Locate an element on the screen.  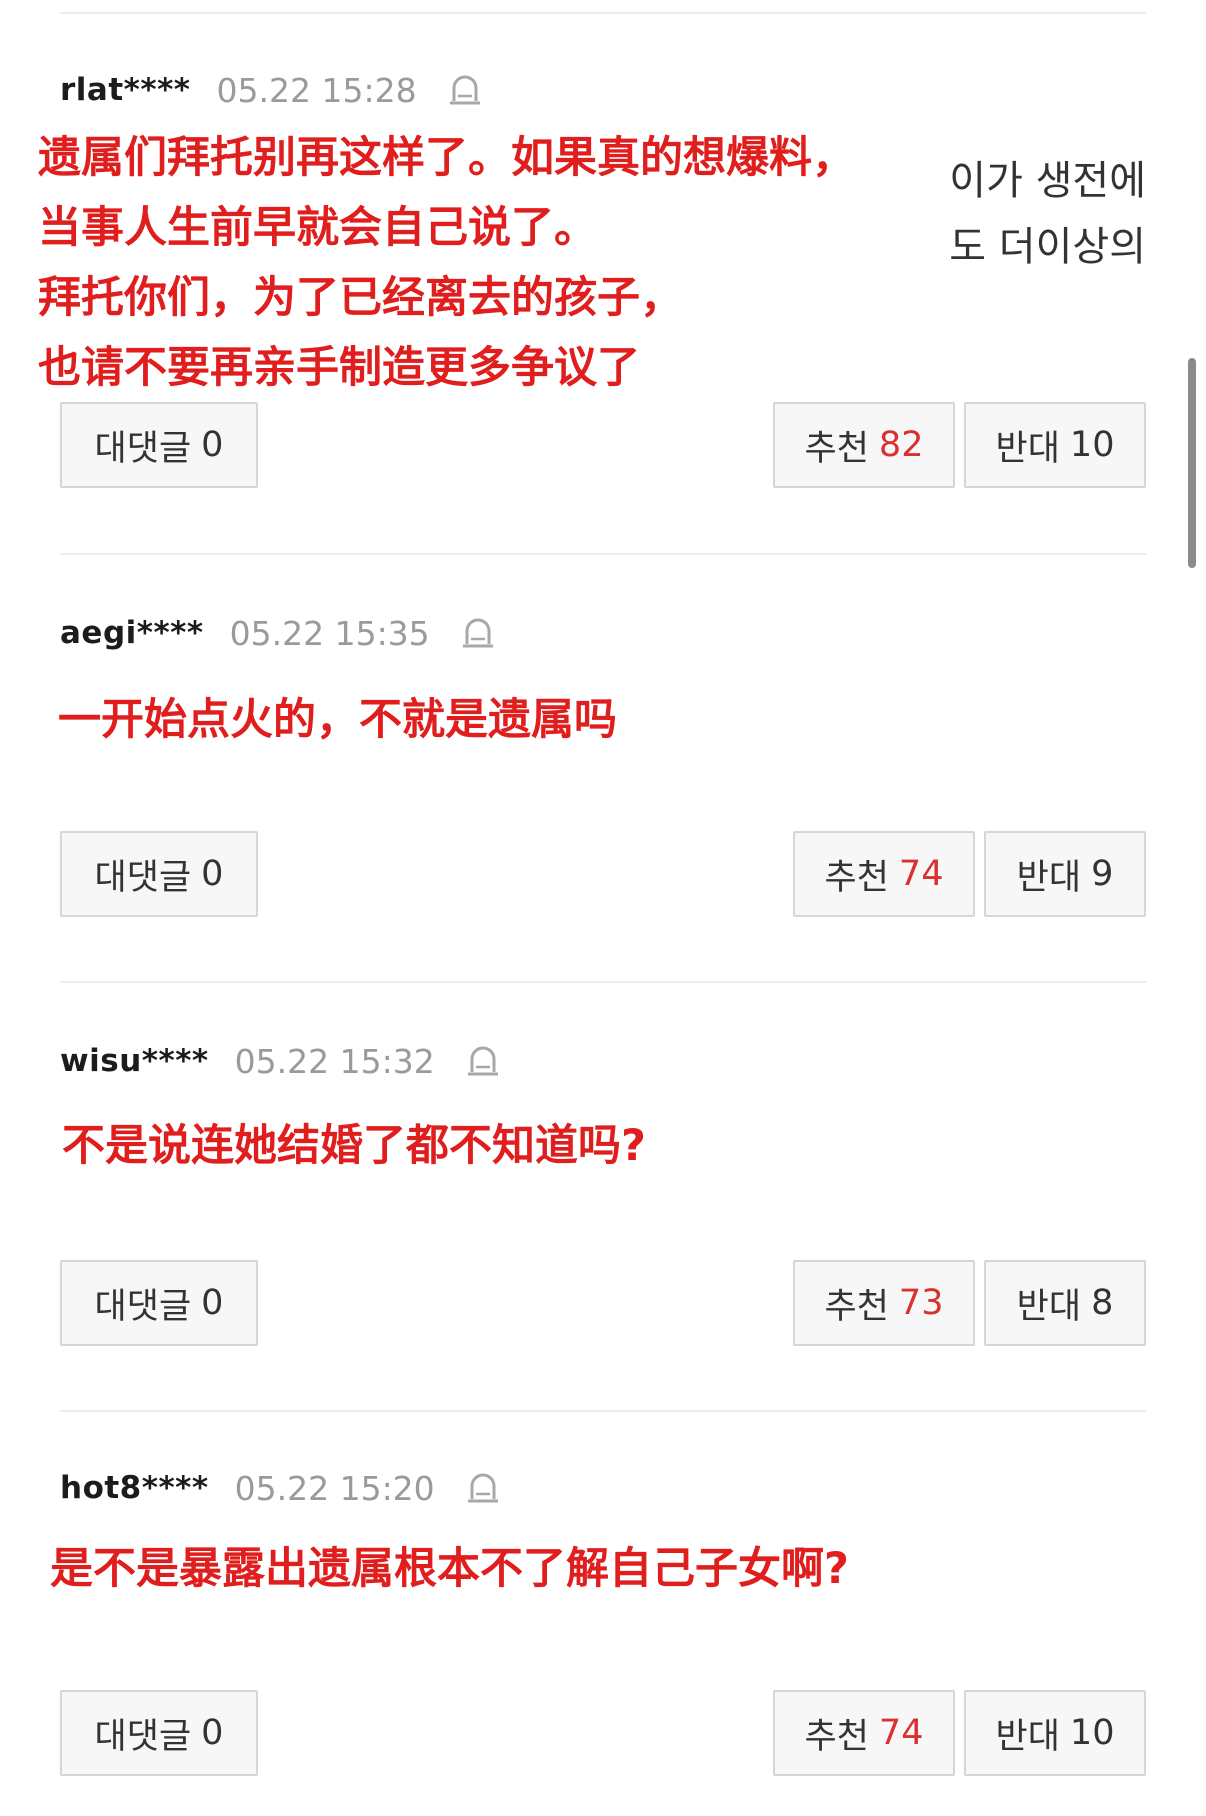
dislike-count: 9 is located at coordinates (1102, 874).